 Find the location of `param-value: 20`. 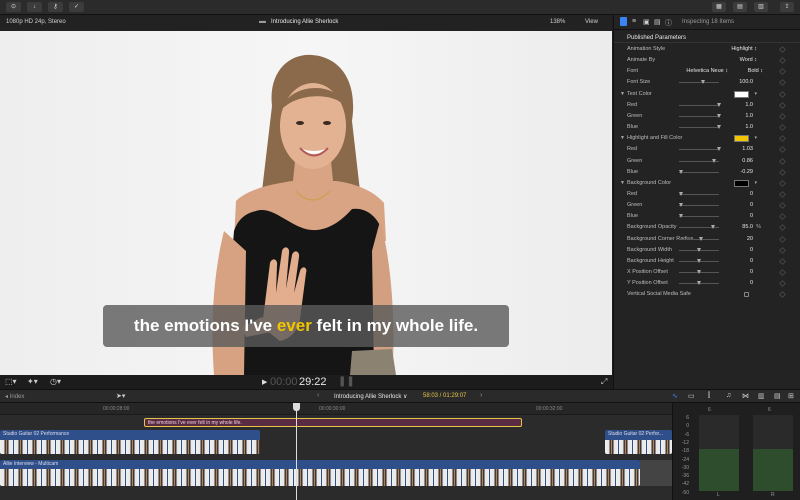

param-value: 20 is located at coordinates (750, 239).